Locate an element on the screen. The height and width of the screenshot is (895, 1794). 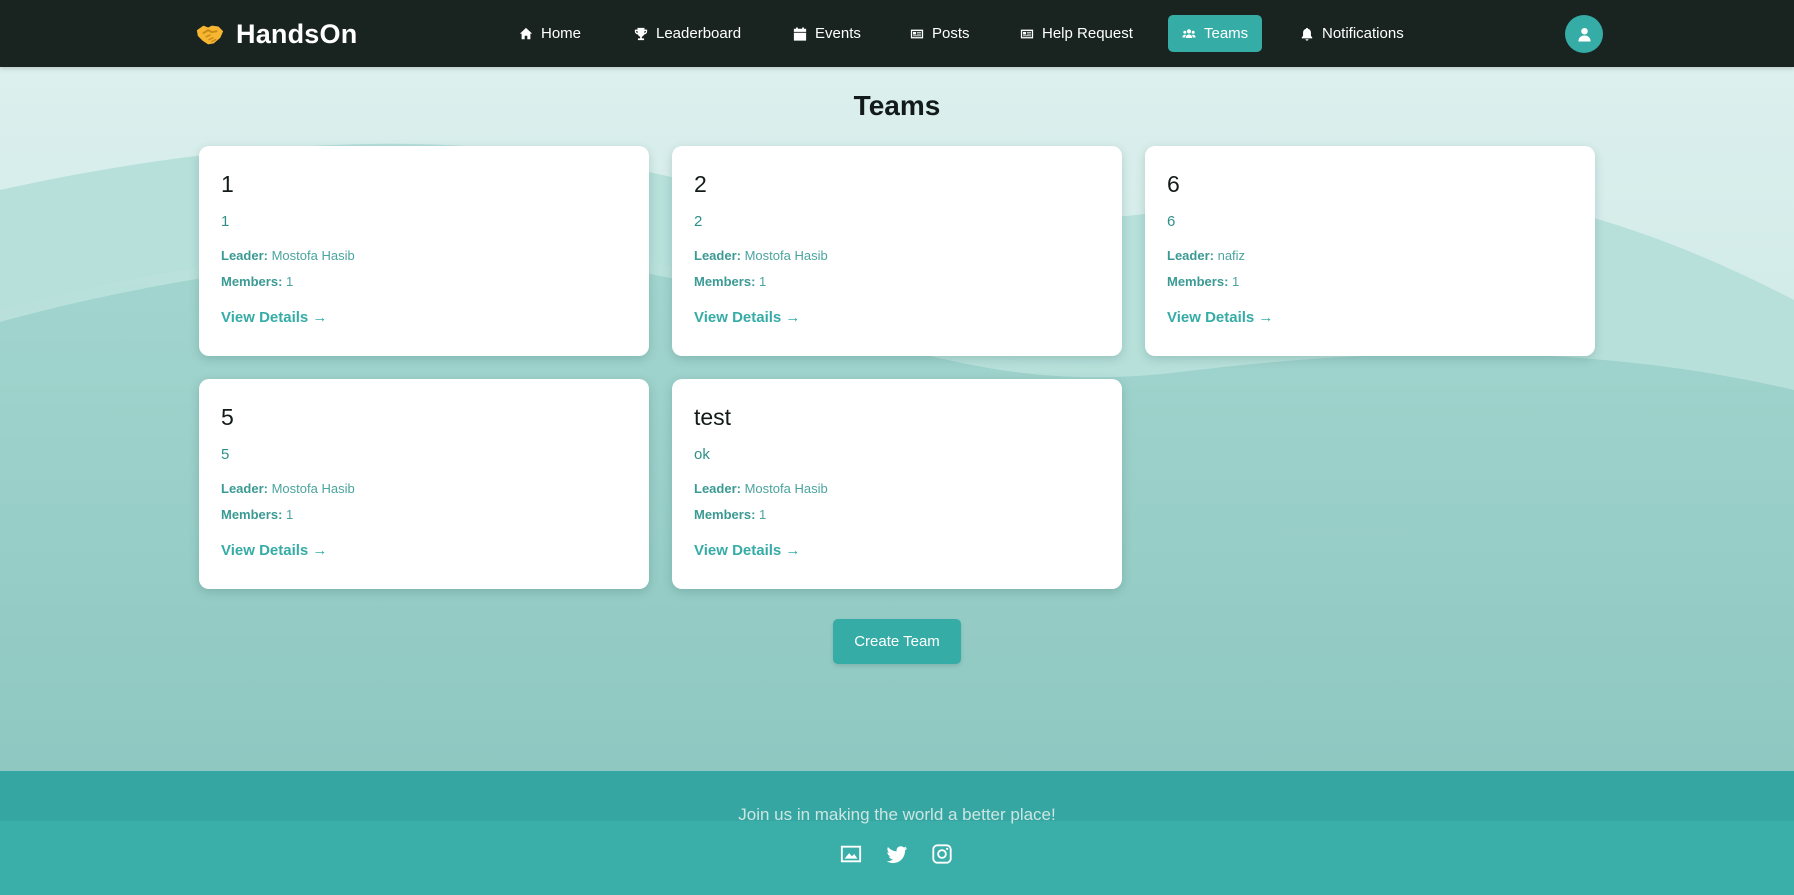
user-icon is located at coordinates (1584, 34).